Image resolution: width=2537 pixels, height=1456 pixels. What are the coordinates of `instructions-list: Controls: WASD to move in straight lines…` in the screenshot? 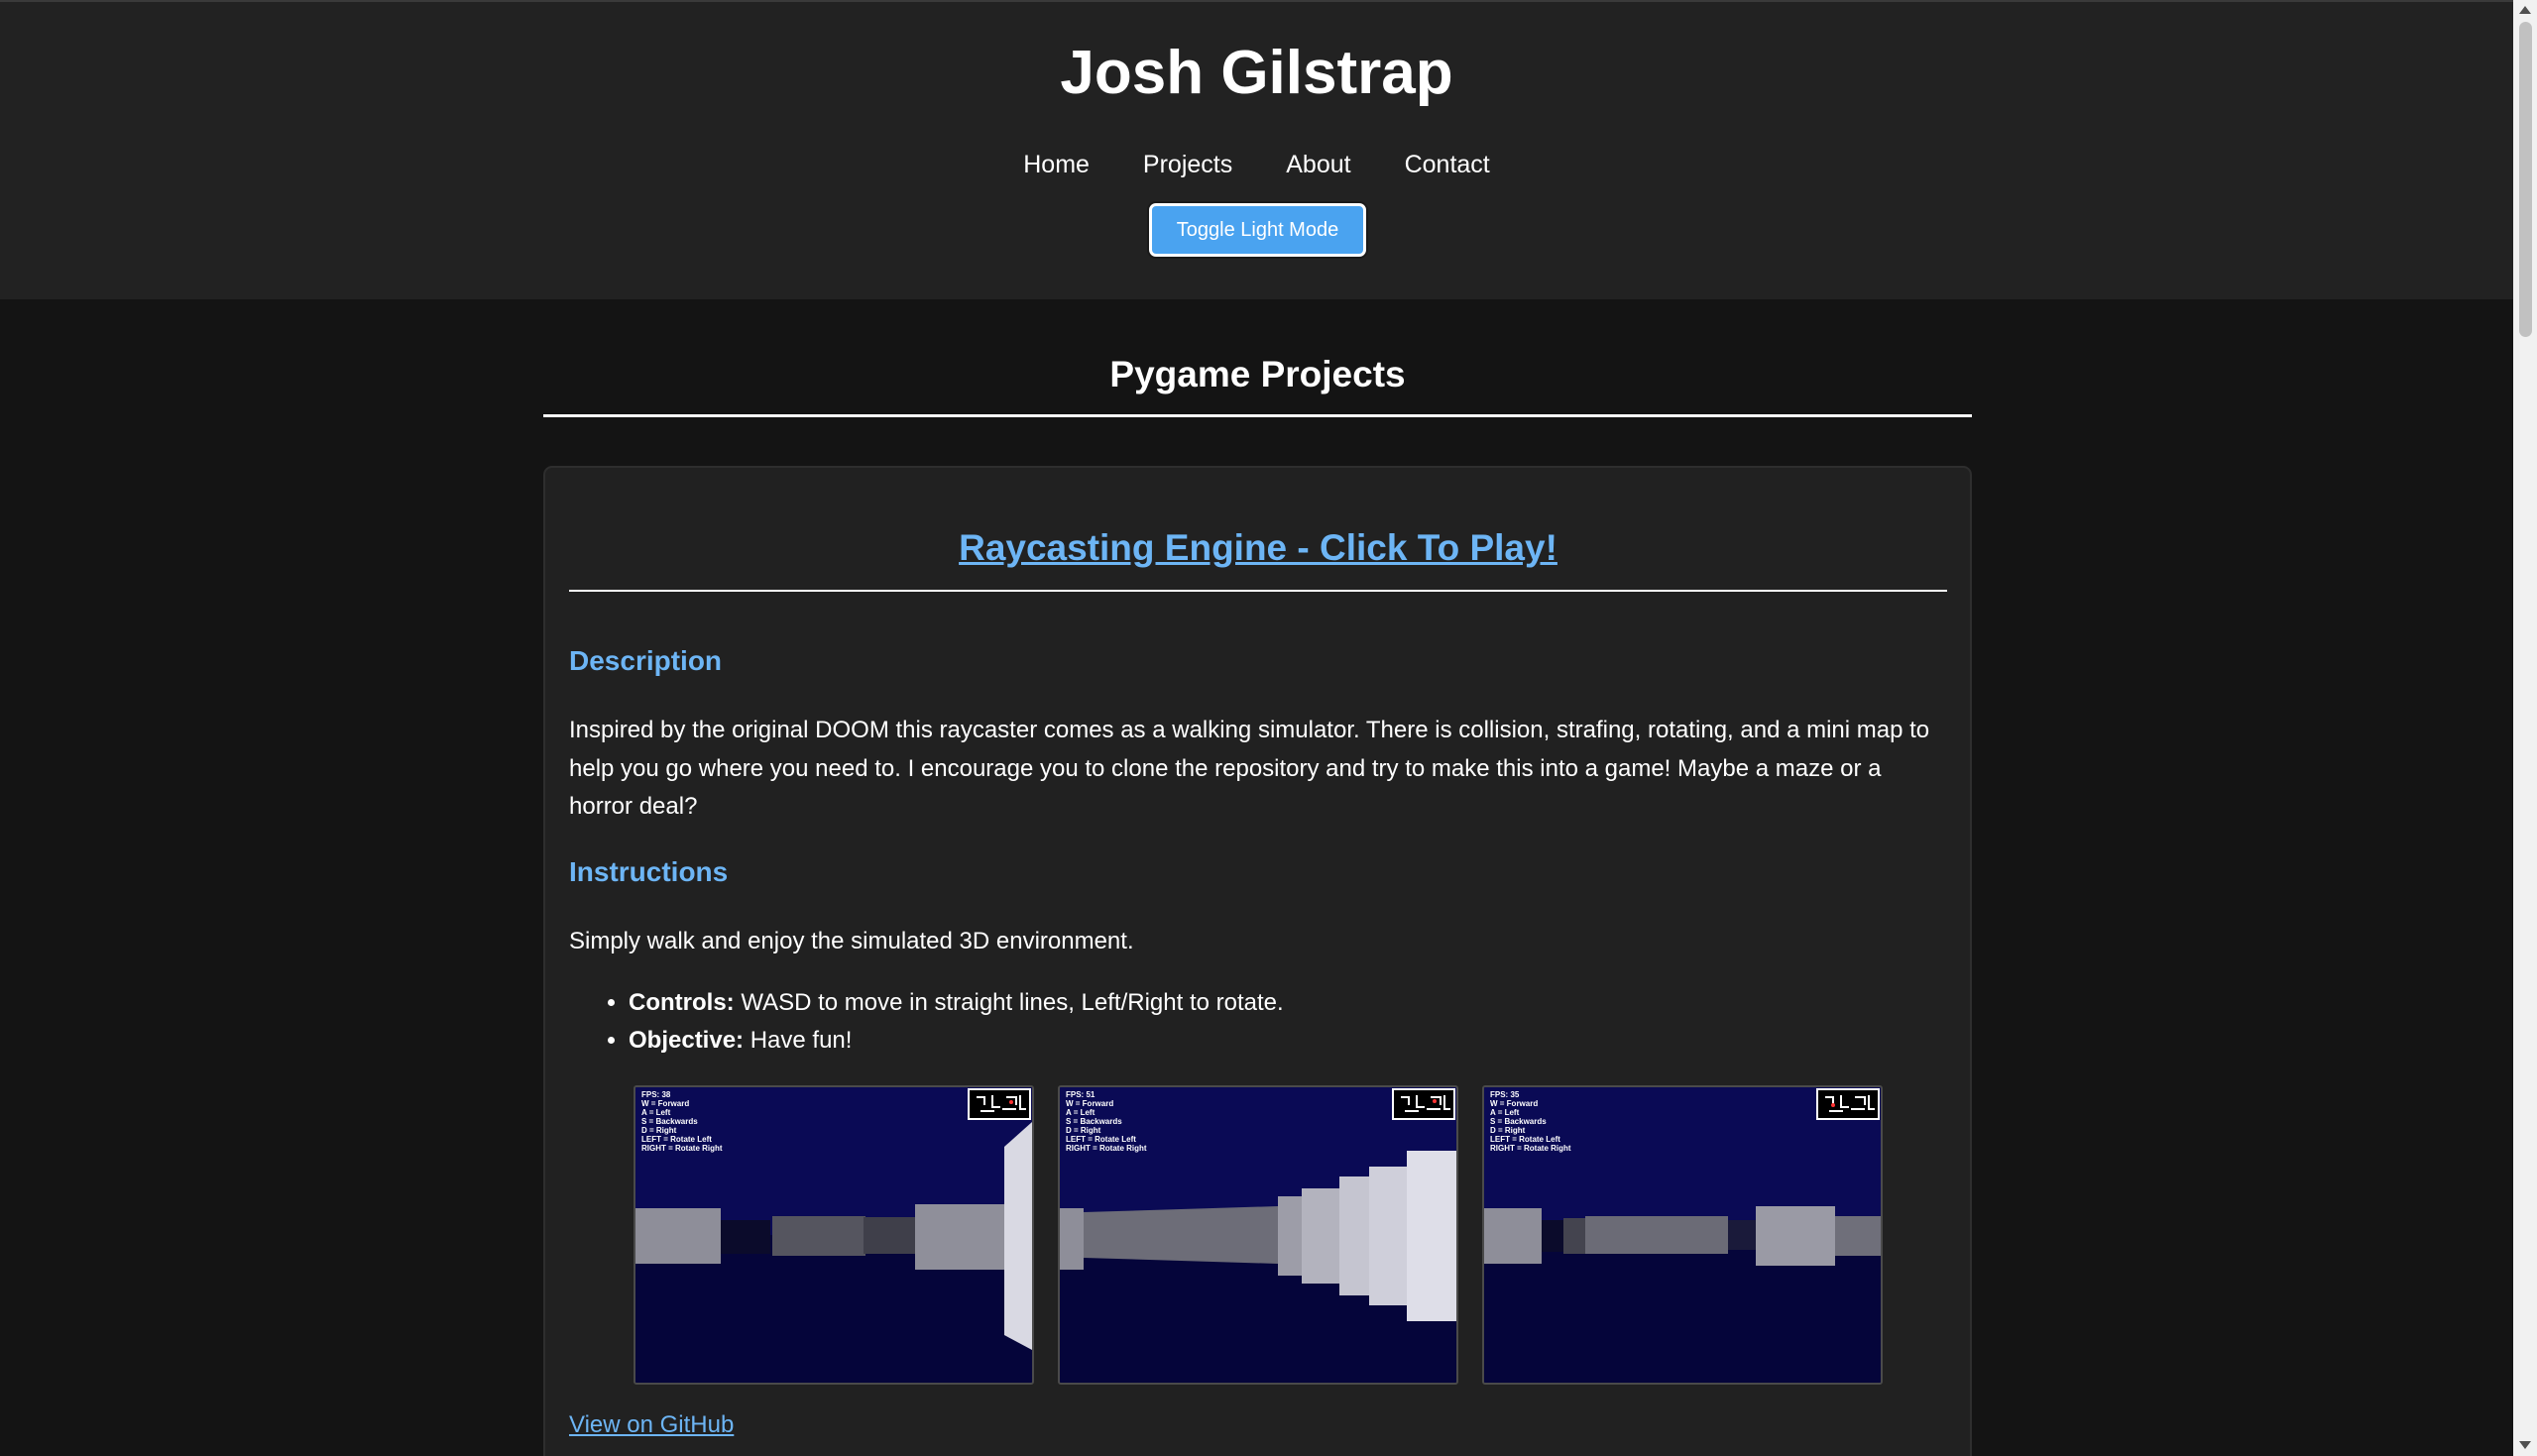 It's located at (956, 1022).